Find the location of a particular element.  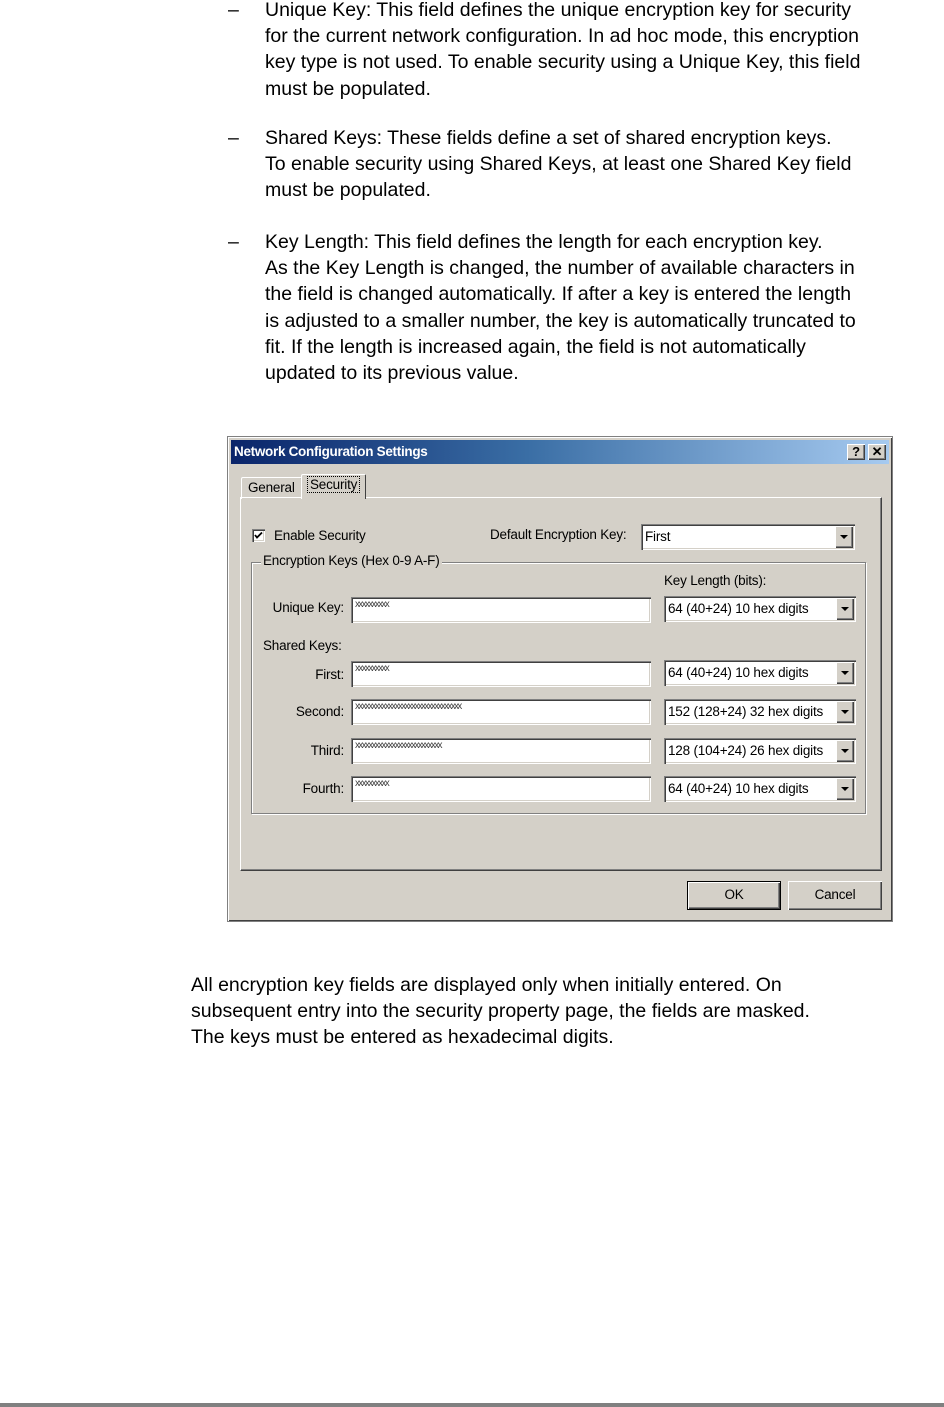

third-key-input: xxxxxxxxxxxxxxxxxxxxxxxxxx is located at coordinates (501, 751).